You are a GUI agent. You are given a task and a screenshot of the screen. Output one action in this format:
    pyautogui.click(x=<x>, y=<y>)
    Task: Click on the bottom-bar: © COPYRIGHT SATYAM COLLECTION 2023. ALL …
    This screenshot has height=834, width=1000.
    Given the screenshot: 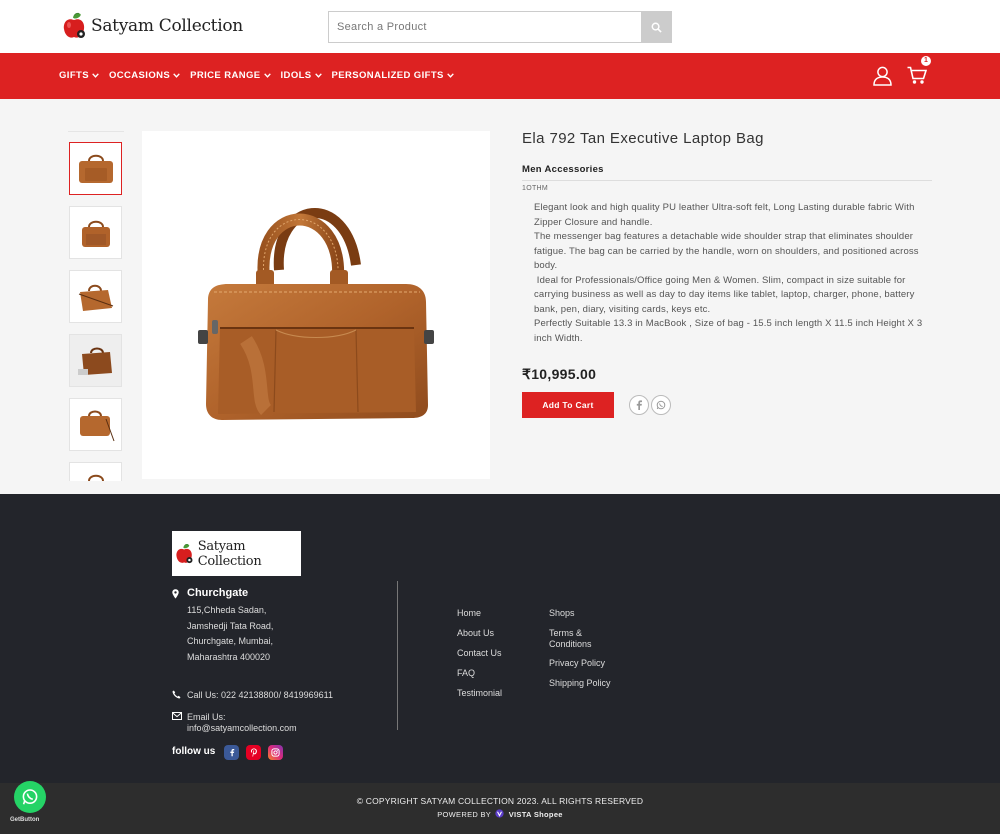 What is the action you would take?
    pyautogui.click(x=500, y=808)
    